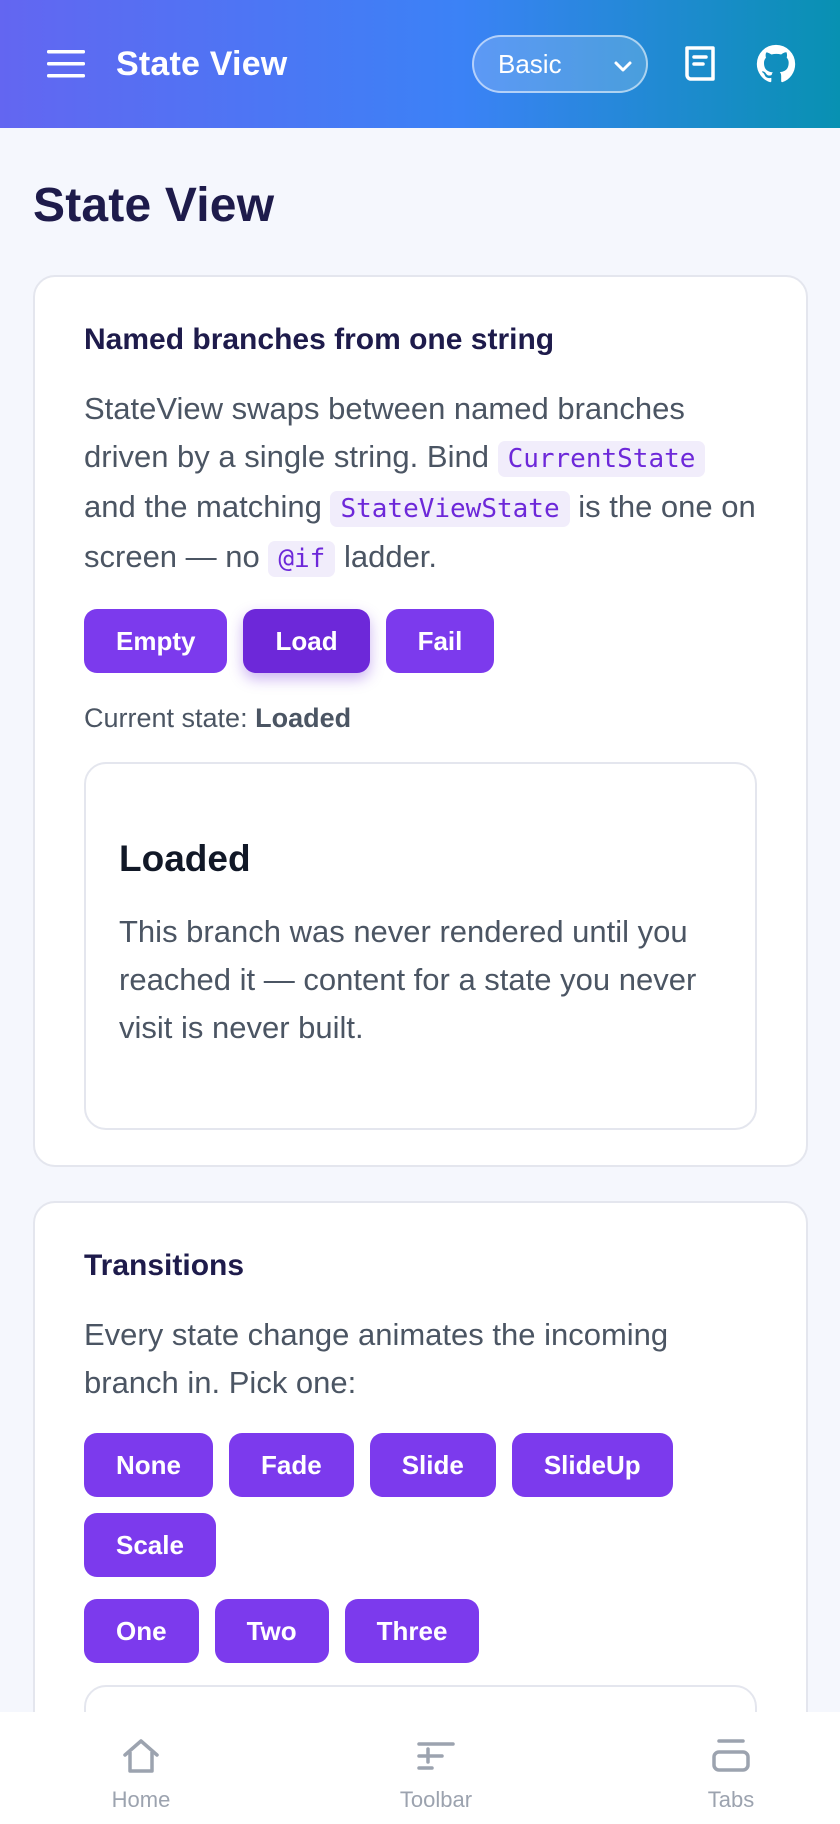 This screenshot has height=1824, width=840. Describe the element at coordinates (291, 1465) in the screenshot. I see `transition-fade-button: Fade` at that location.